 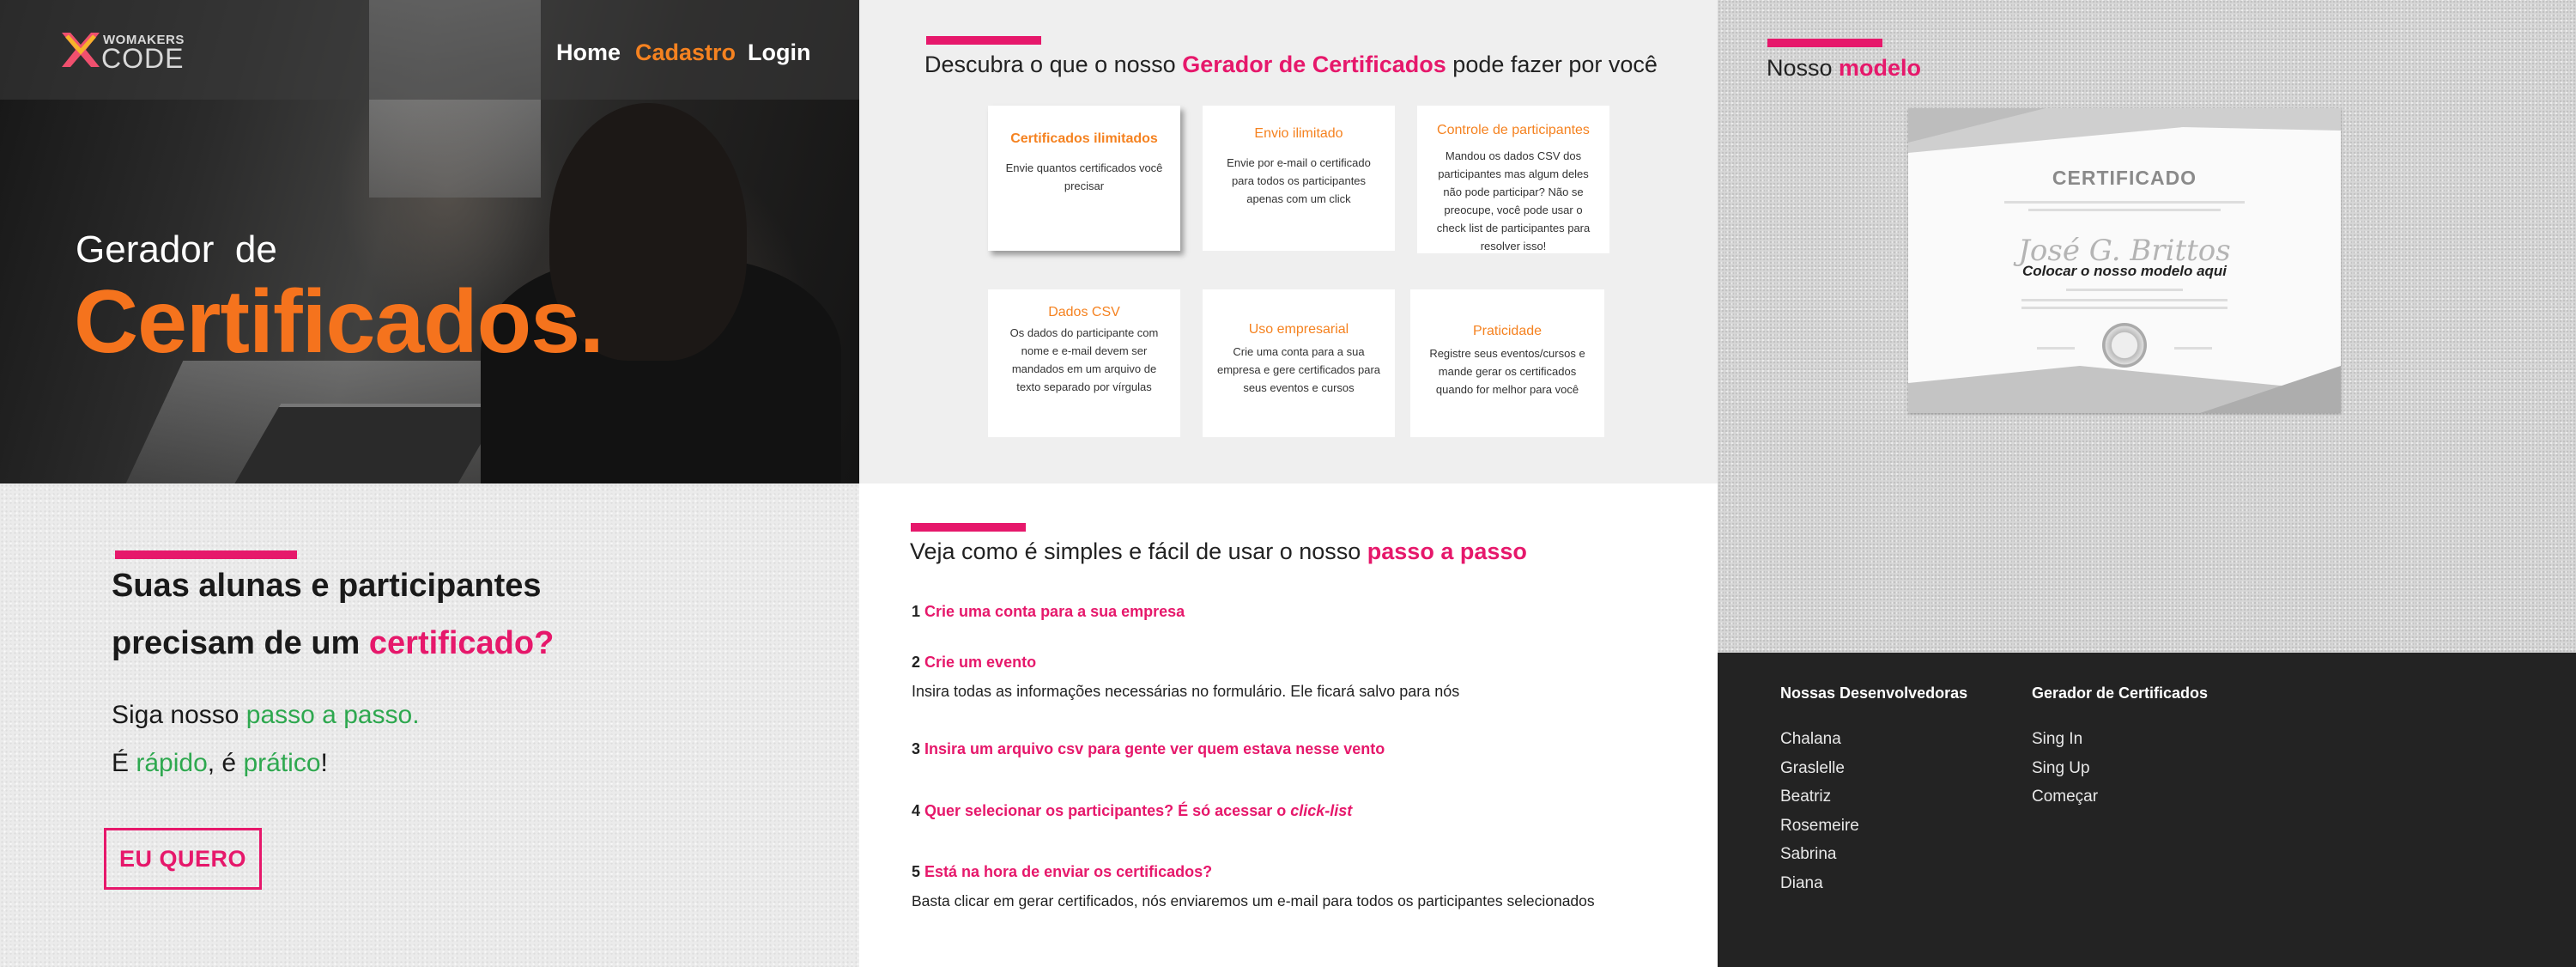 I want to click on nav-home-link: Home, so click(x=588, y=53).